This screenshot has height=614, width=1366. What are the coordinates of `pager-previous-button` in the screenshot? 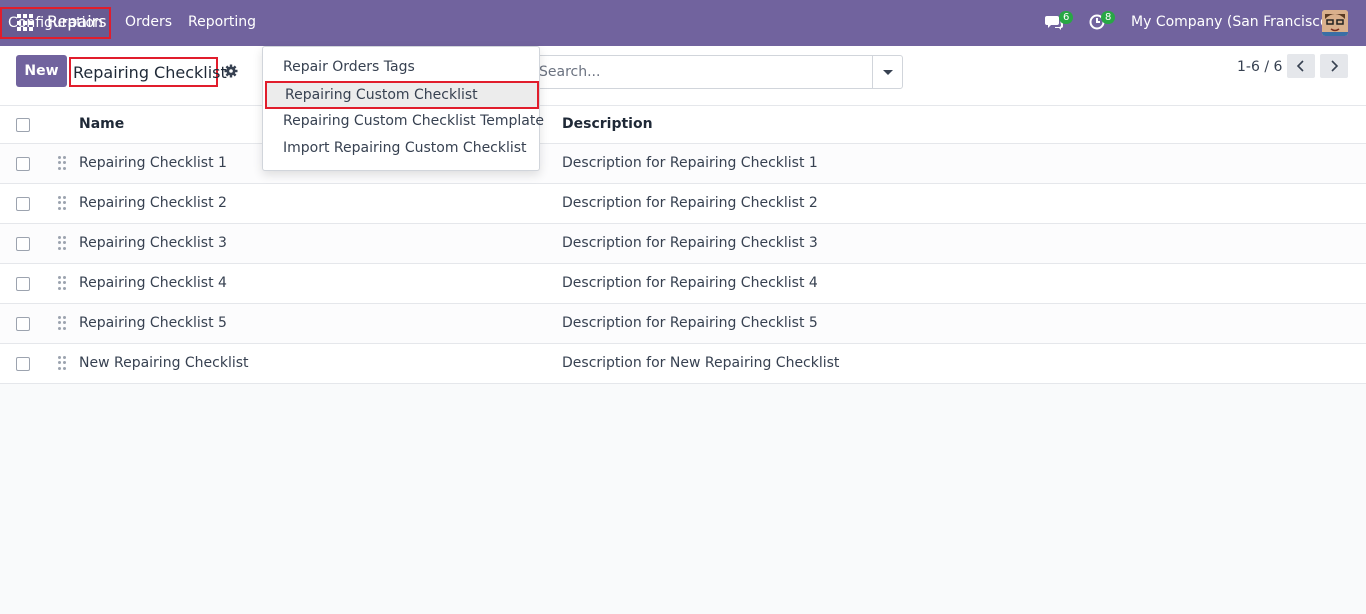 It's located at (1301, 66).